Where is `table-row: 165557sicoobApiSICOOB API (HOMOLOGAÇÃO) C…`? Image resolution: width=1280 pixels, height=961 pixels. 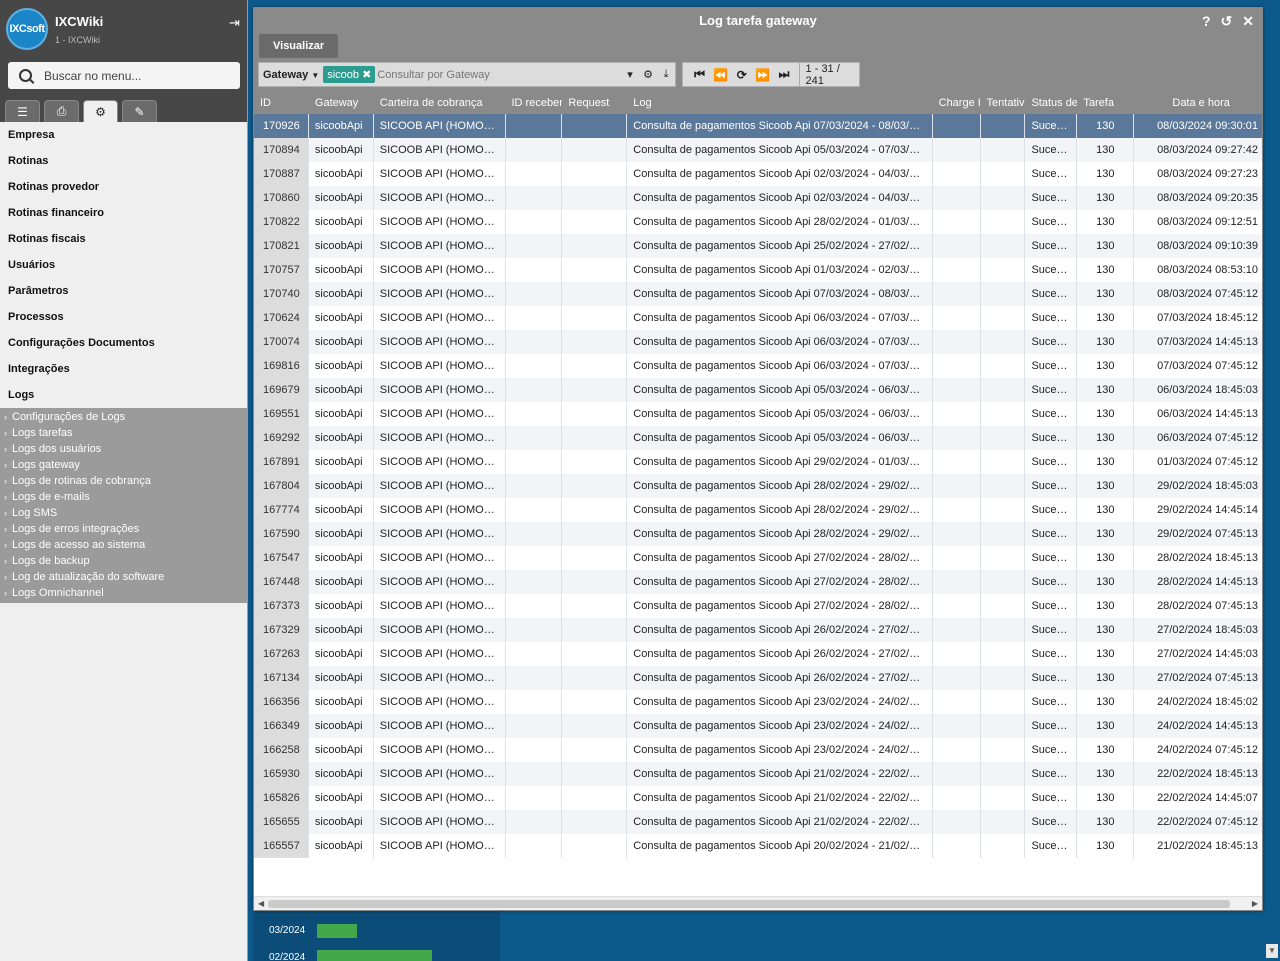
table-row: 165557sicoobApiSICOOB API (HOMOLOGAÇÃO) C… is located at coordinates (758, 846).